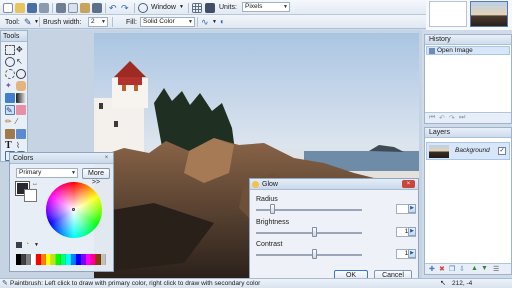  I want to click on layers-panel: Layers Background ✓ ✚ ✖ ❐ ⇩ ▲ ▼ ☰, so click(468, 201).